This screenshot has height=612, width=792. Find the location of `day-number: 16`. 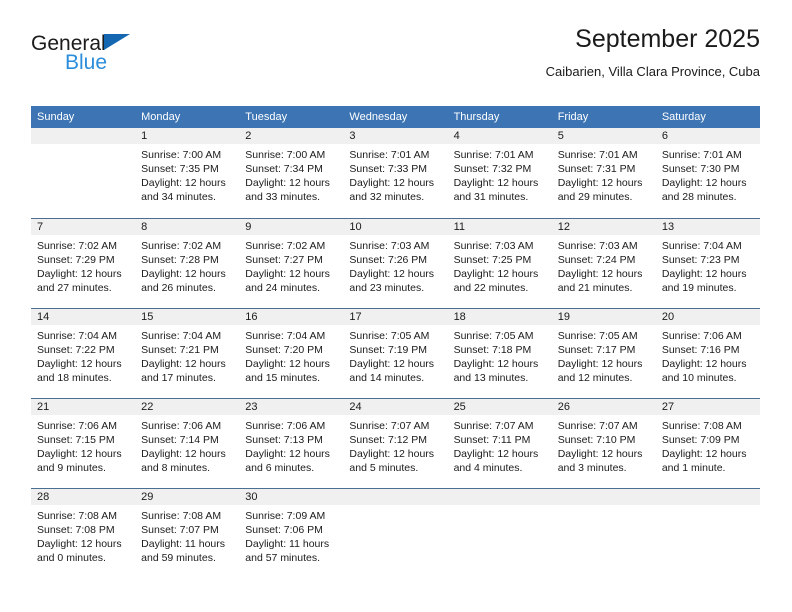

day-number: 16 is located at coordinates (291, 317).